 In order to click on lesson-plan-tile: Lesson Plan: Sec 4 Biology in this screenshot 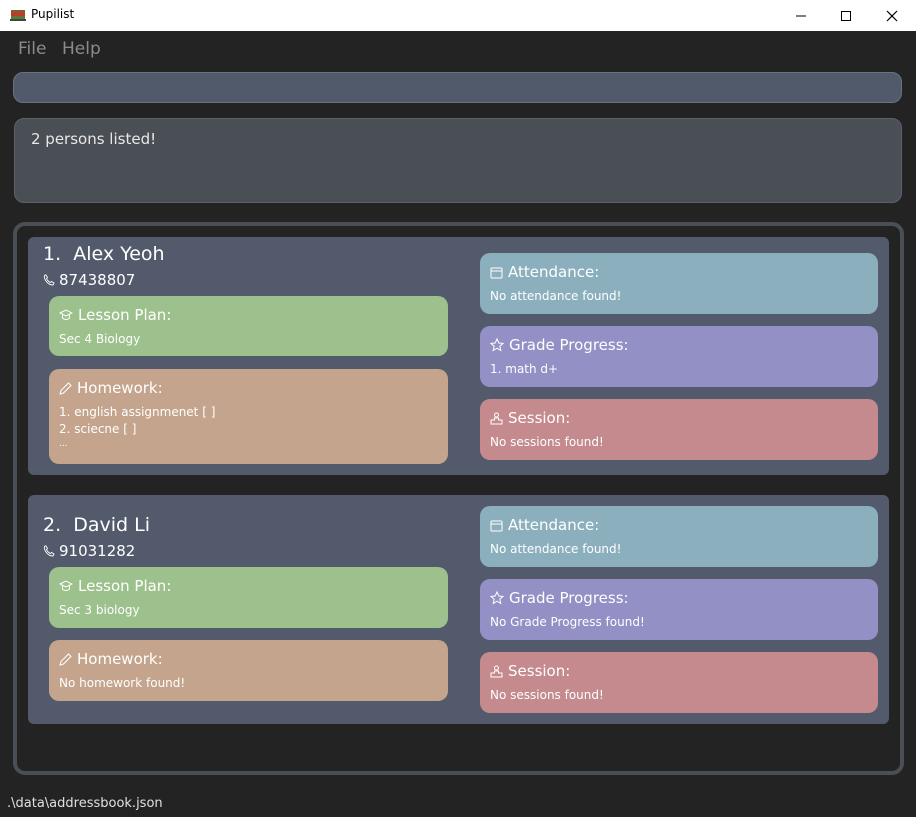, I will do `click(248, 326)`.